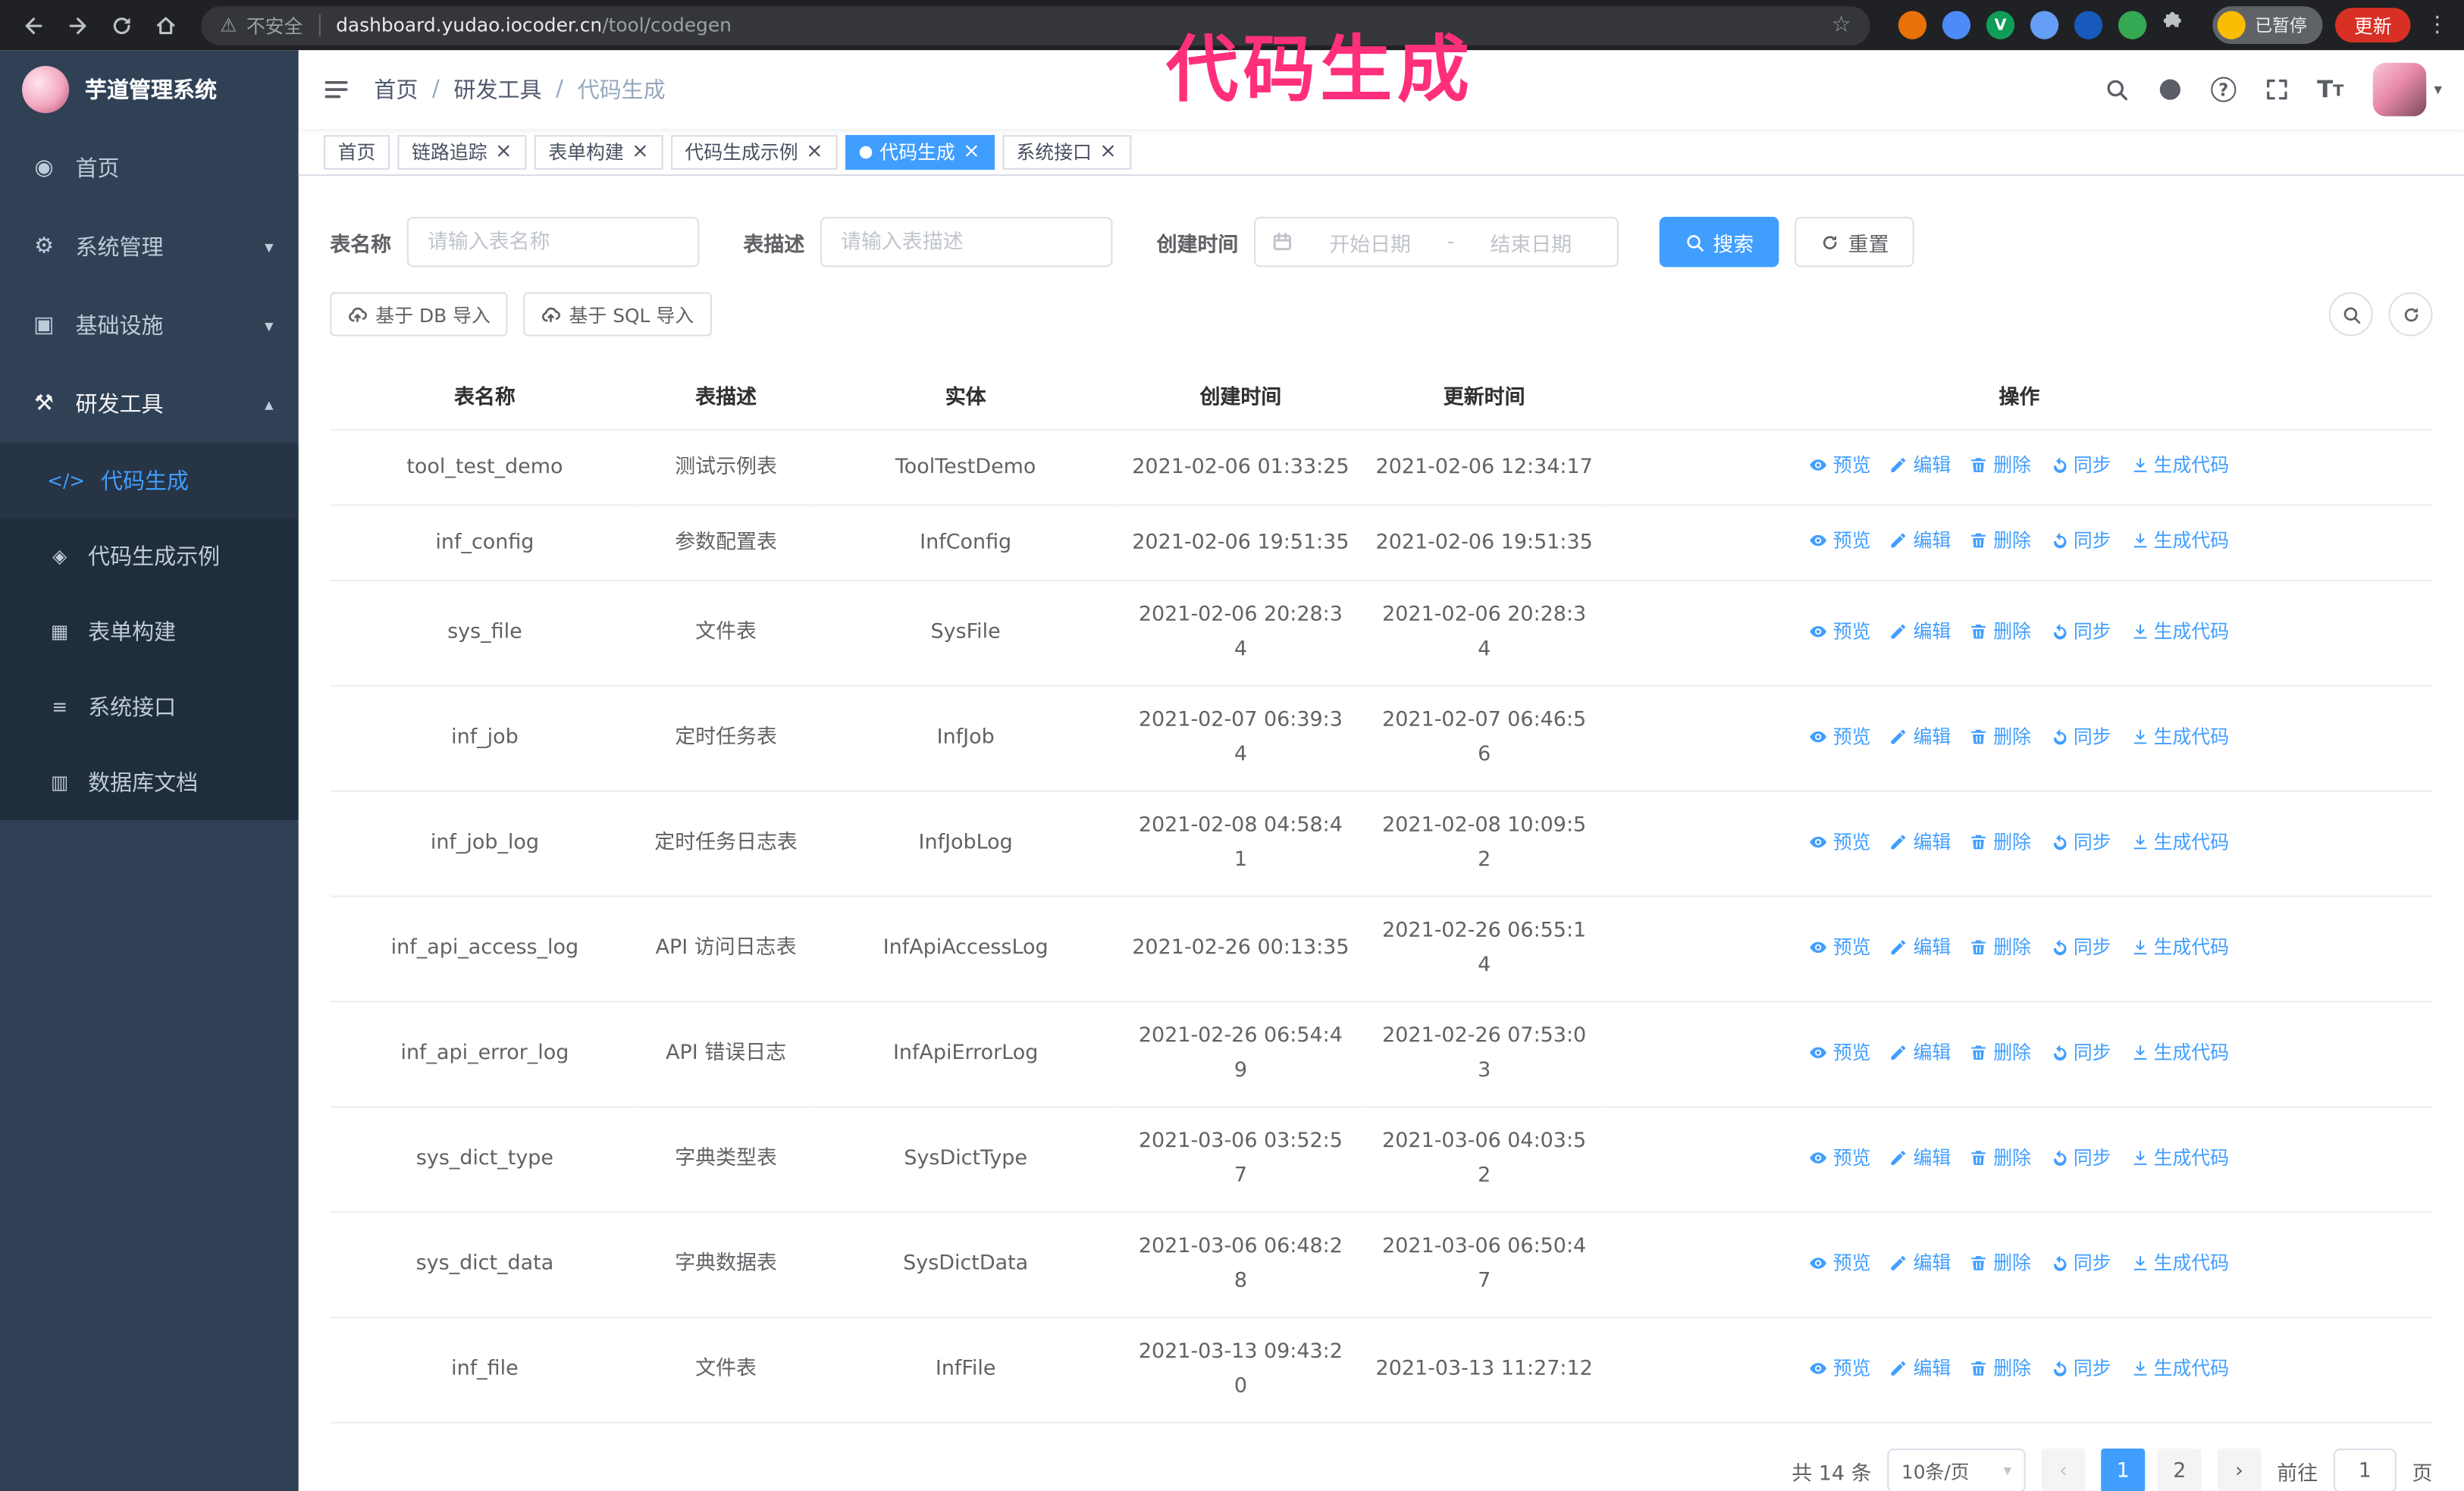 Image resolution: width=2464 pixels, height=1491 pixels. What do you see at coordinates (967, 242) in the screenshot?
I see `table-desc-input` at bounding box center [967, 242].